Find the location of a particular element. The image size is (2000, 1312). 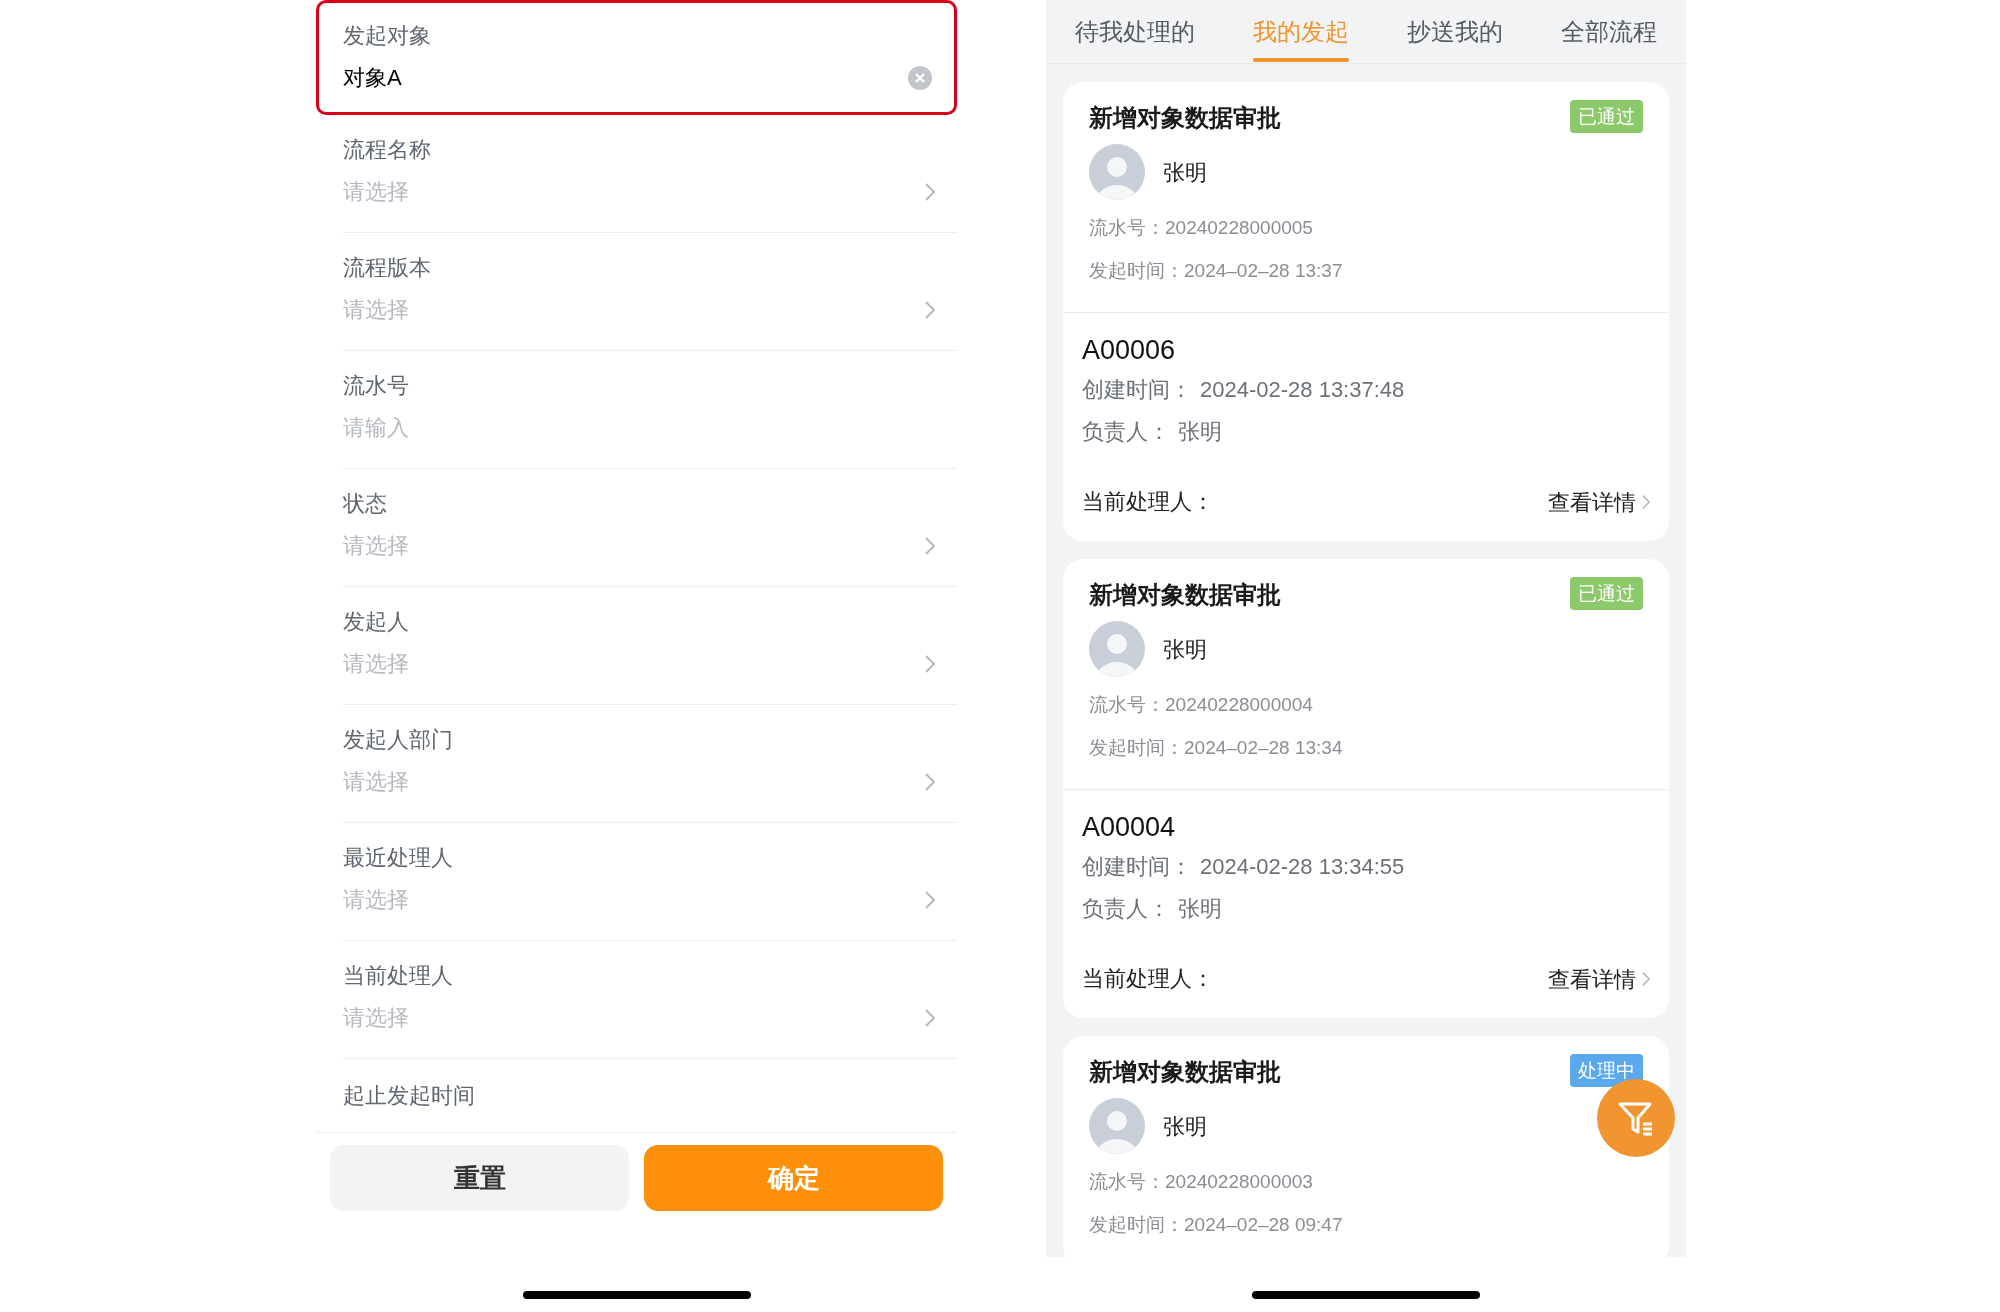

field-label: 发起人 is located at coordinates (376, 622).